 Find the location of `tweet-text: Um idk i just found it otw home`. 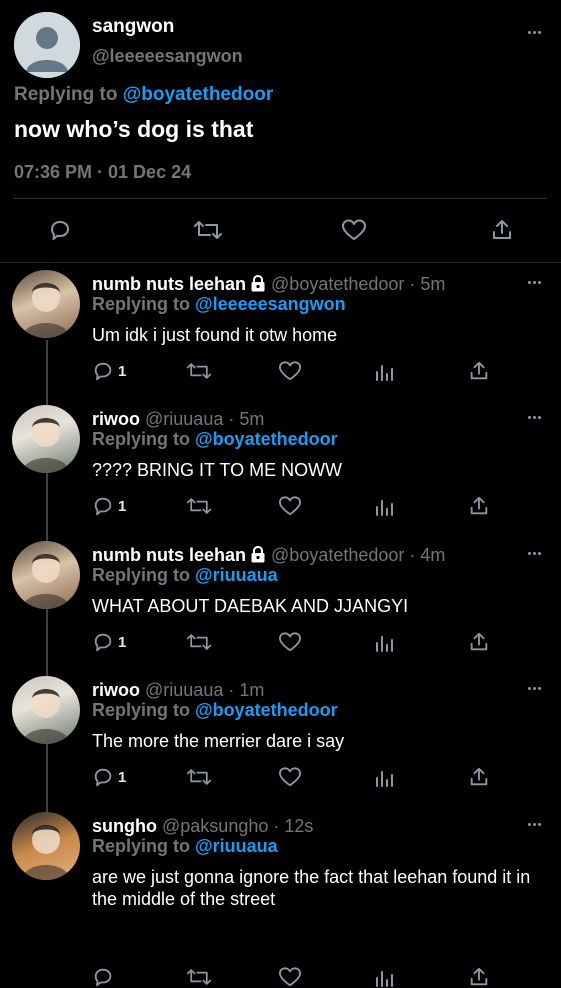

tweet-text: Um idk i just found it otw home is located at coordinates (215, 335).